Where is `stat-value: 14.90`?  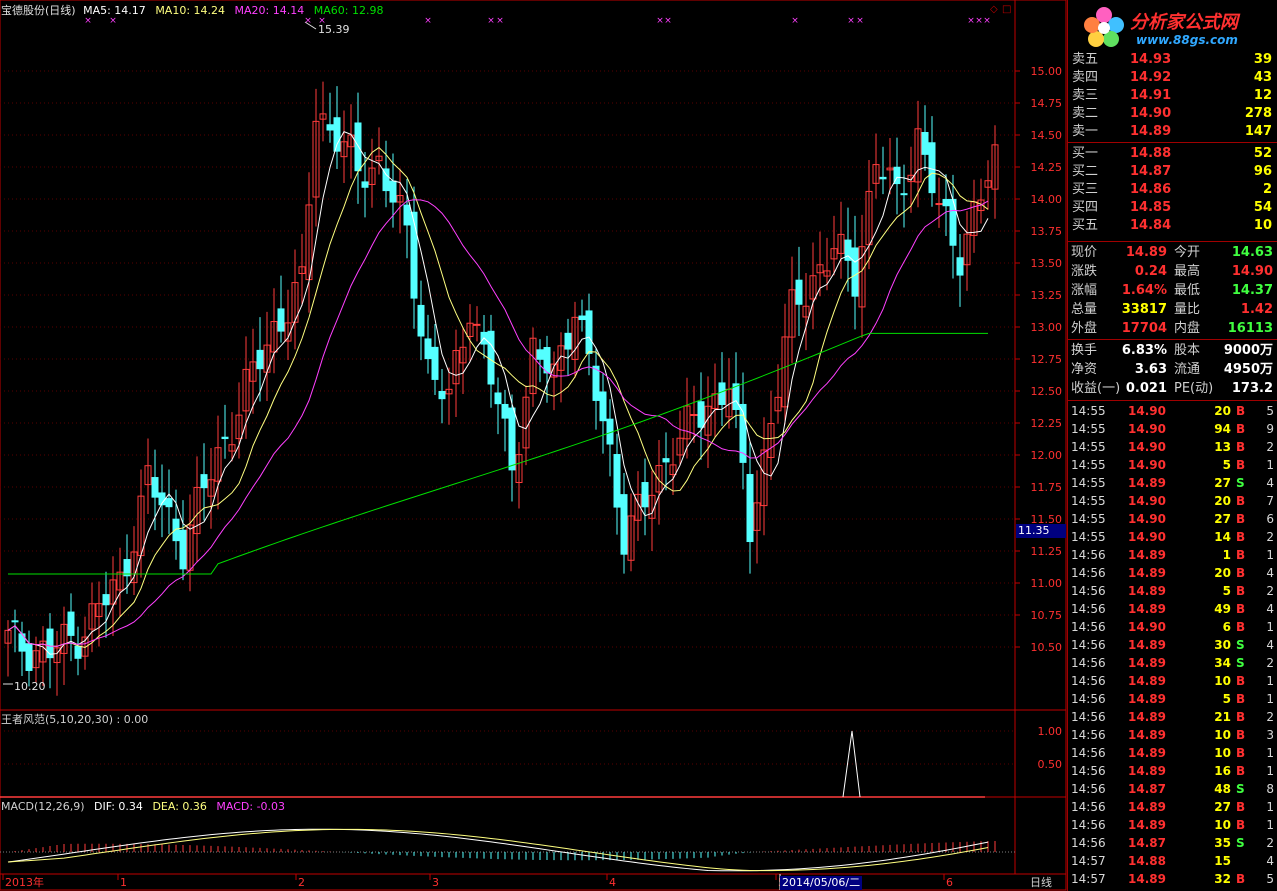
stat-value: 14.90 is located at coordinates (1252, 271).